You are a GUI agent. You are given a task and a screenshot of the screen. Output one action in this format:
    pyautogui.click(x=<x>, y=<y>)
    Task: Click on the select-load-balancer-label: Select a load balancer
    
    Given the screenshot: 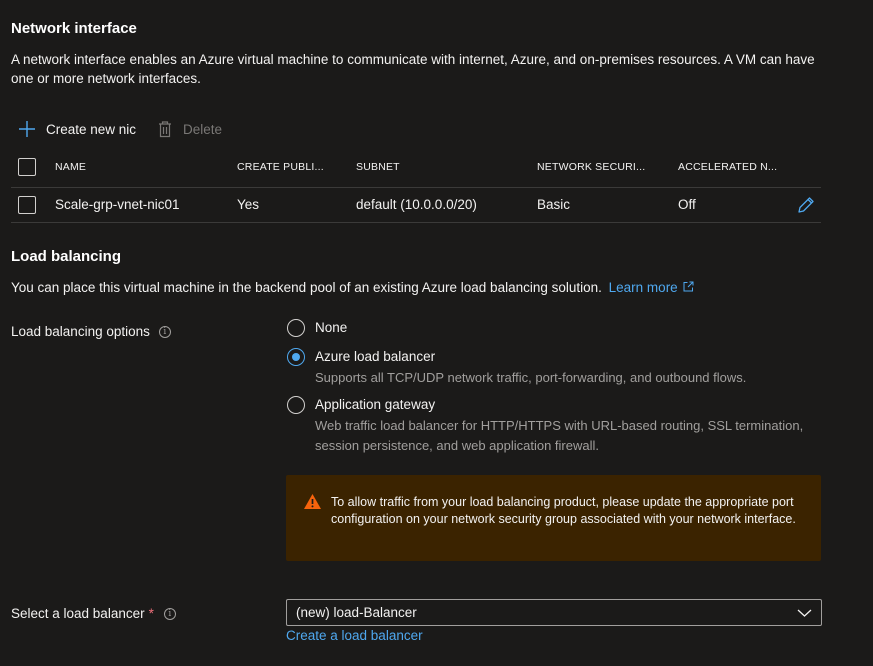 What is the action you would take?
    pyautogui.click(x=78, y=613)
    